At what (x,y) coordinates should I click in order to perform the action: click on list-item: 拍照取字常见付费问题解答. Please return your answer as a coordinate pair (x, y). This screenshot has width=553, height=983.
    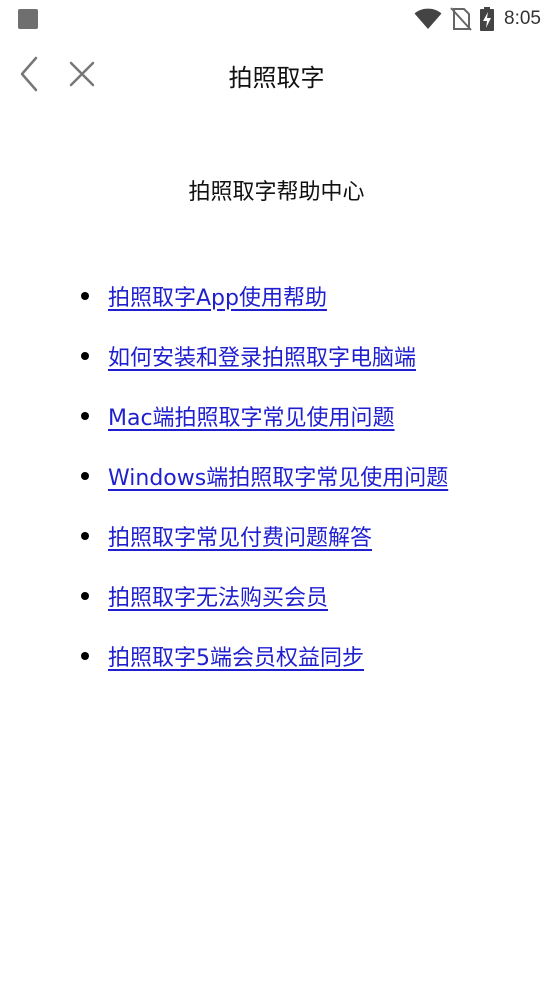
    Looking at the image, I should click on (276, 550).